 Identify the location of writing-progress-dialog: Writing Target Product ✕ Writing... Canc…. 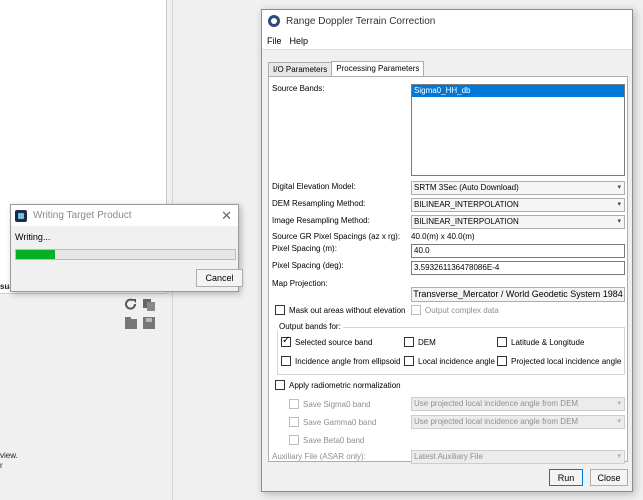
(126, 248).